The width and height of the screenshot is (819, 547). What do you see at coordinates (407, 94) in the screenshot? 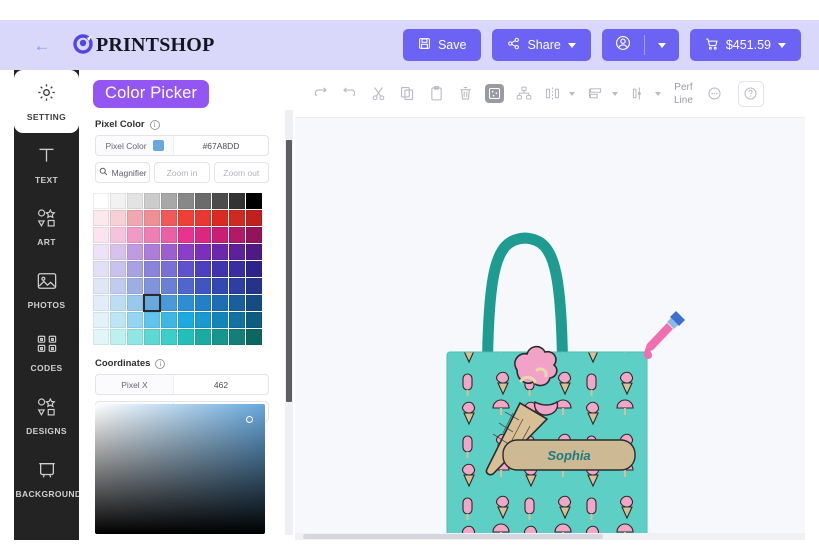
I see `copy-icon` at bounding box center [407, 94].